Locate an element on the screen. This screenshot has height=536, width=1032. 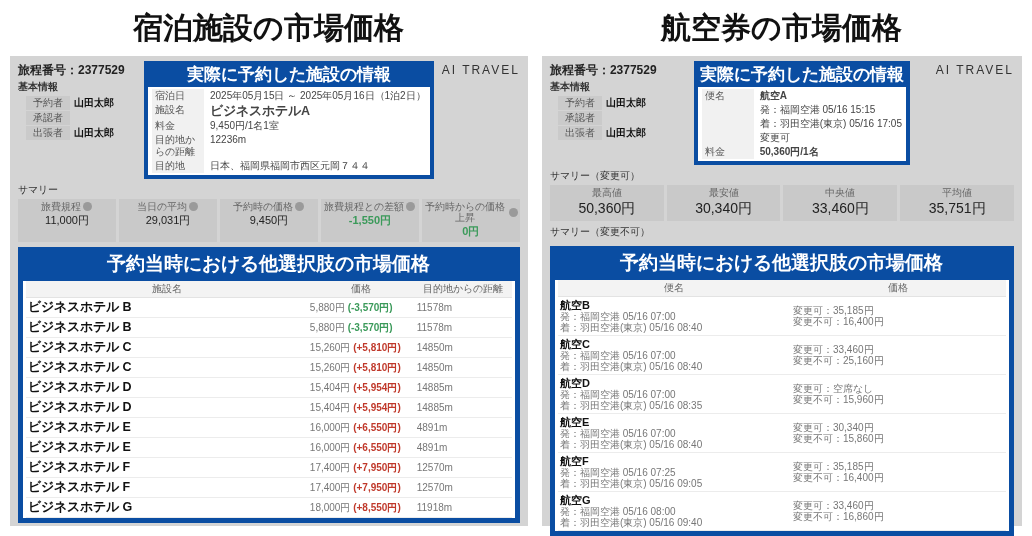
field-label: 施設名 is located at coordinates (178, 111).